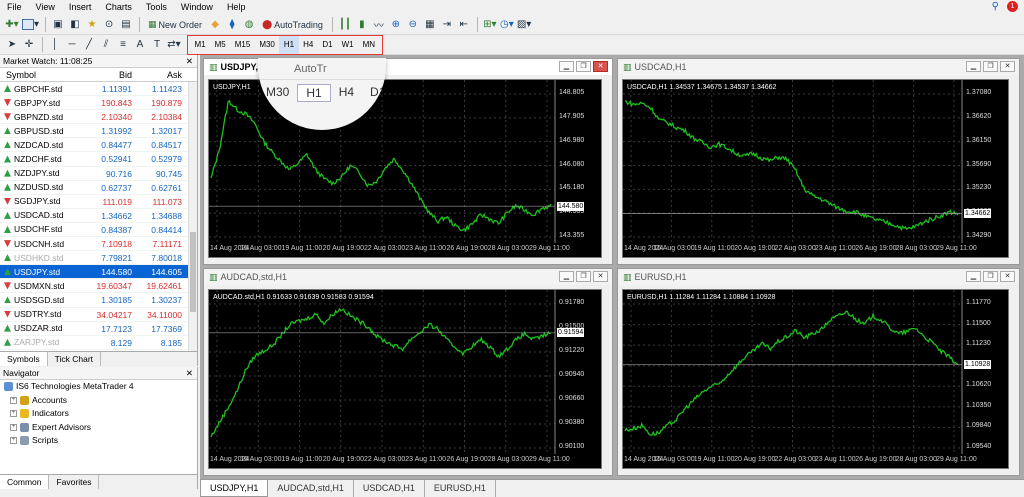 This screenshot has width=1024, height=497. Describe the element at coordinates (30, 25) in the screenshot. I see `profiles-icon: ▾` at that location.